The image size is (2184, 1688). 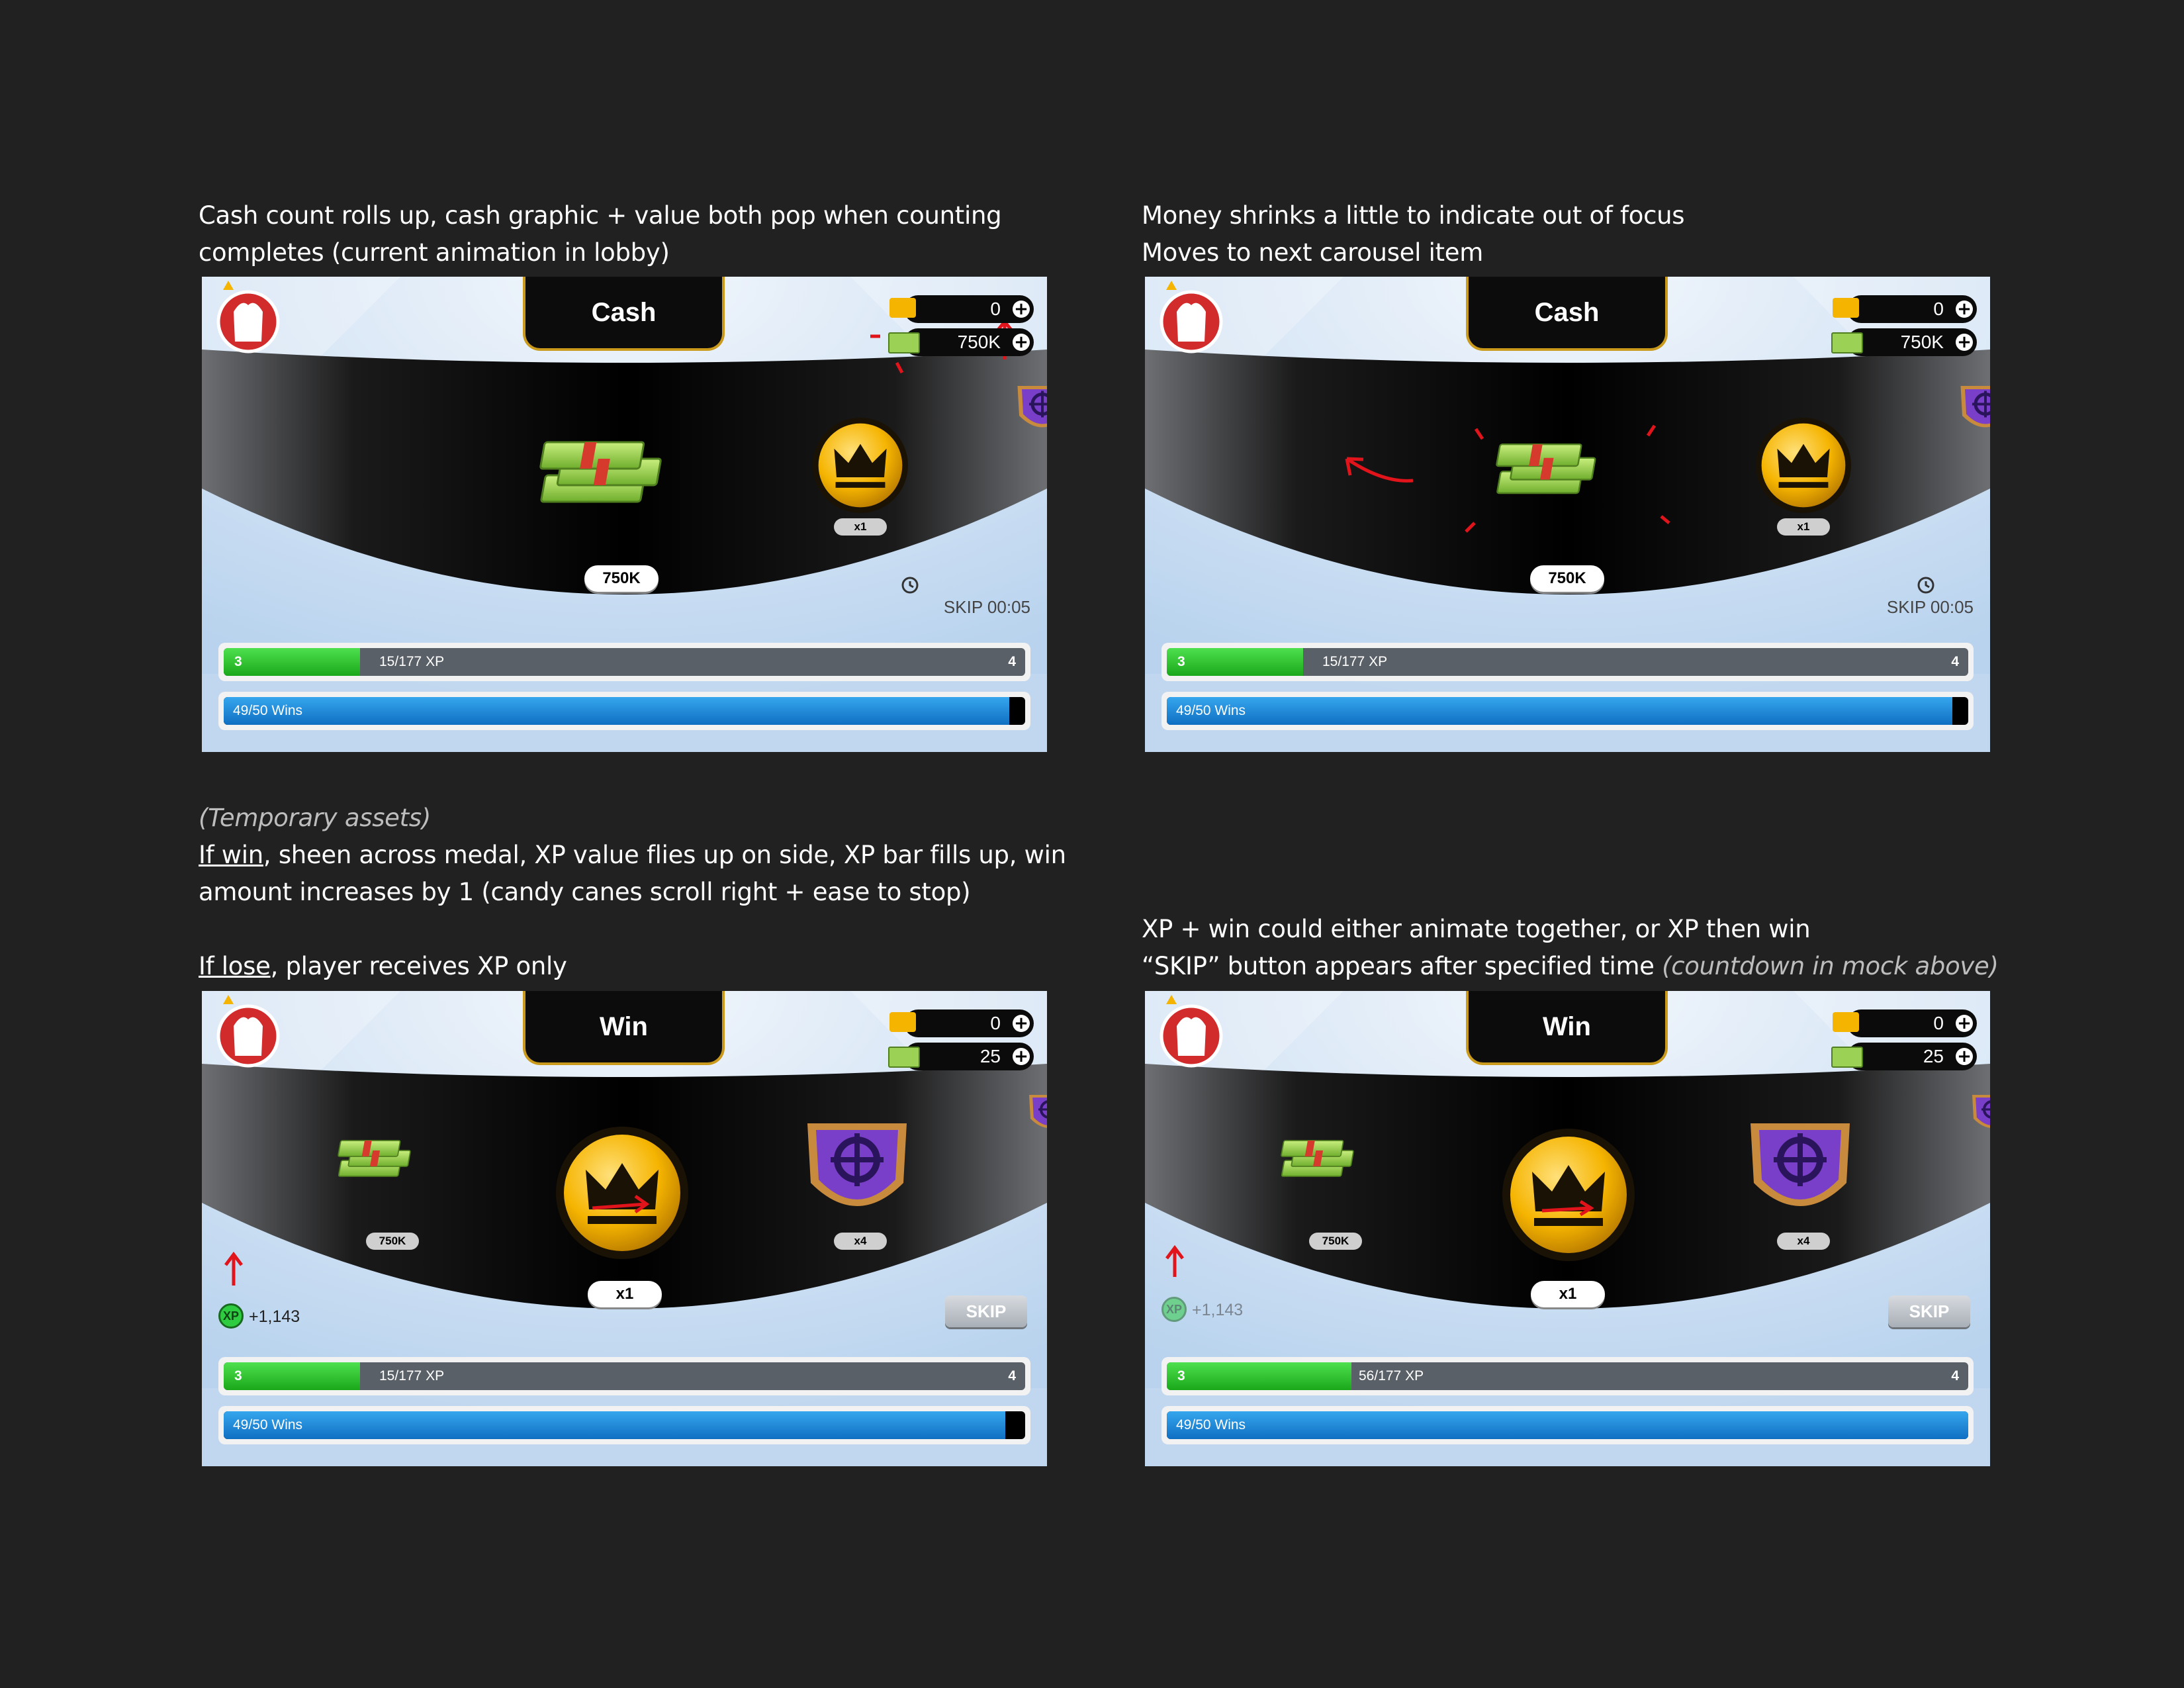 I want to click on cash-counter: 750K +, so click(x=961, y=342).